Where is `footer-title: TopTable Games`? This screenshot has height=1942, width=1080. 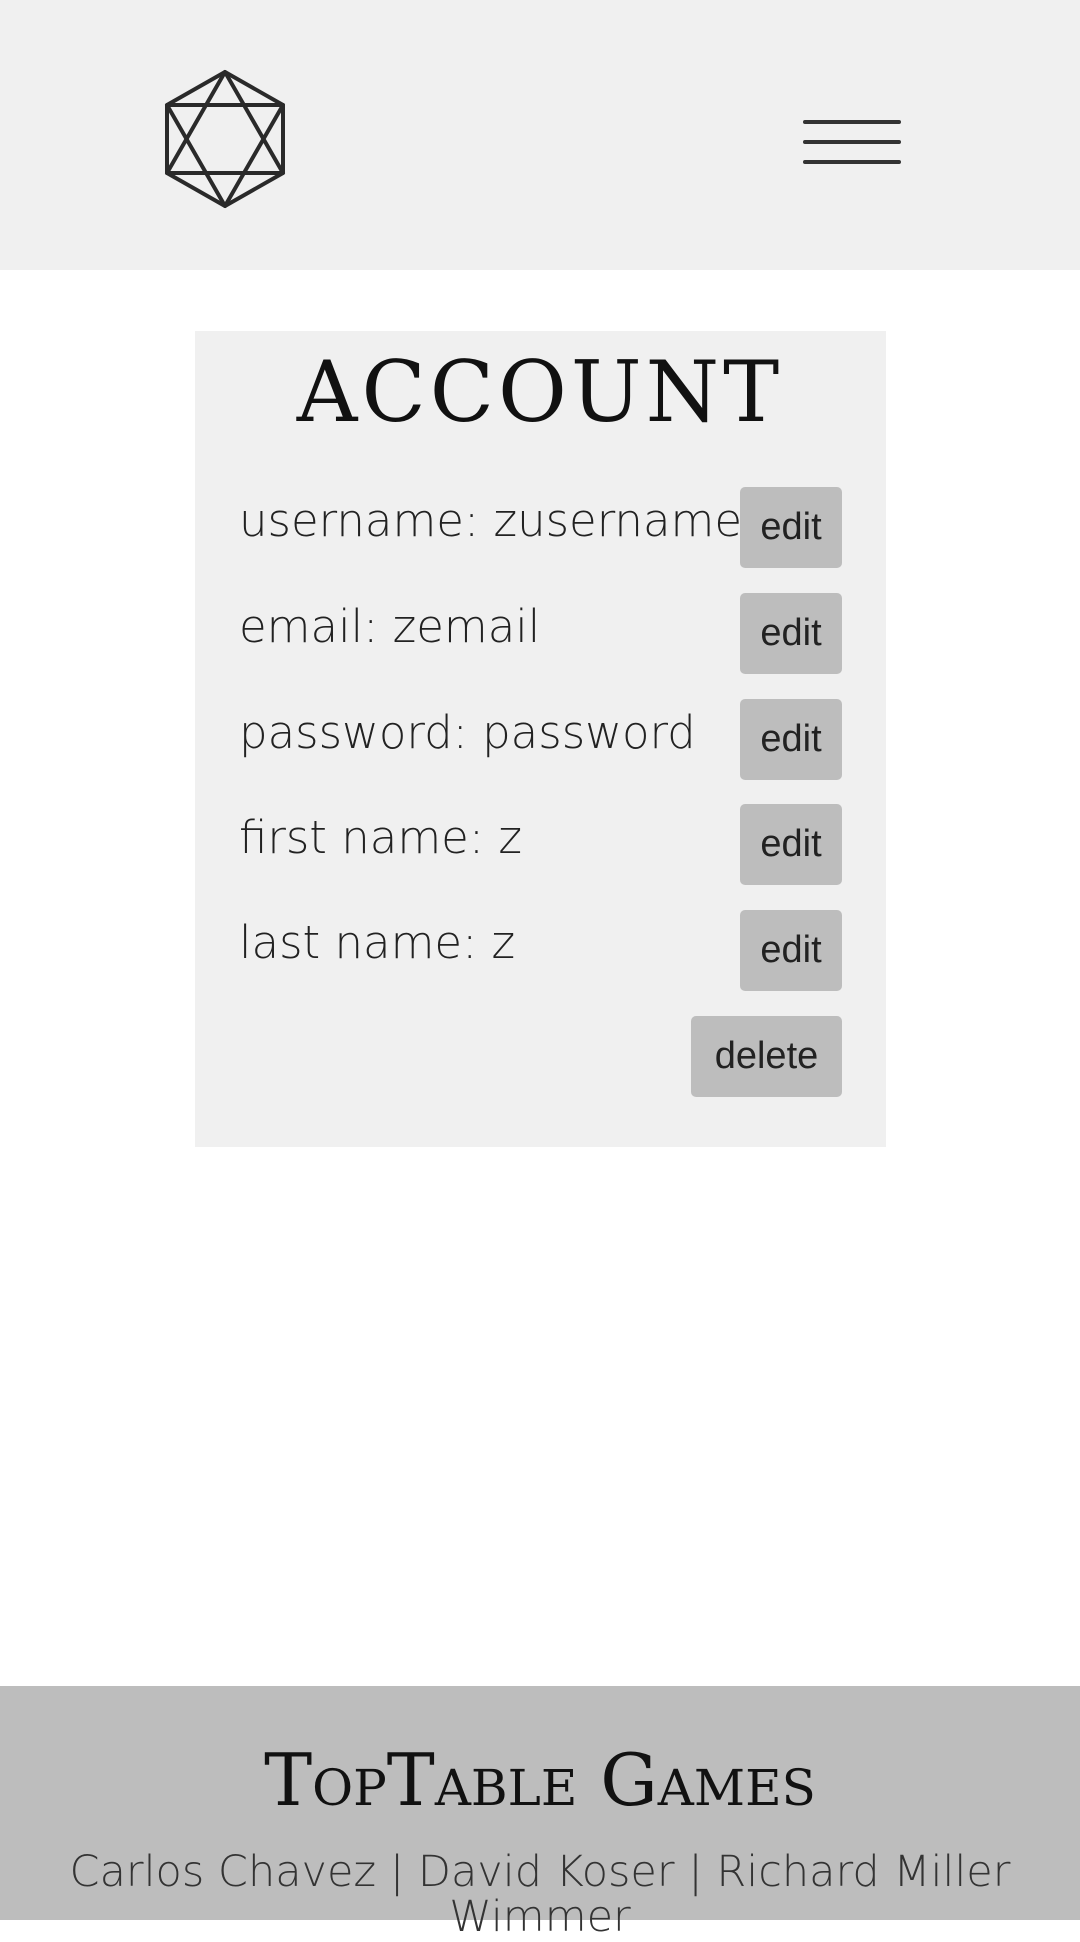
footer-title: TopTable Games is located at coordinates (540, 1780).